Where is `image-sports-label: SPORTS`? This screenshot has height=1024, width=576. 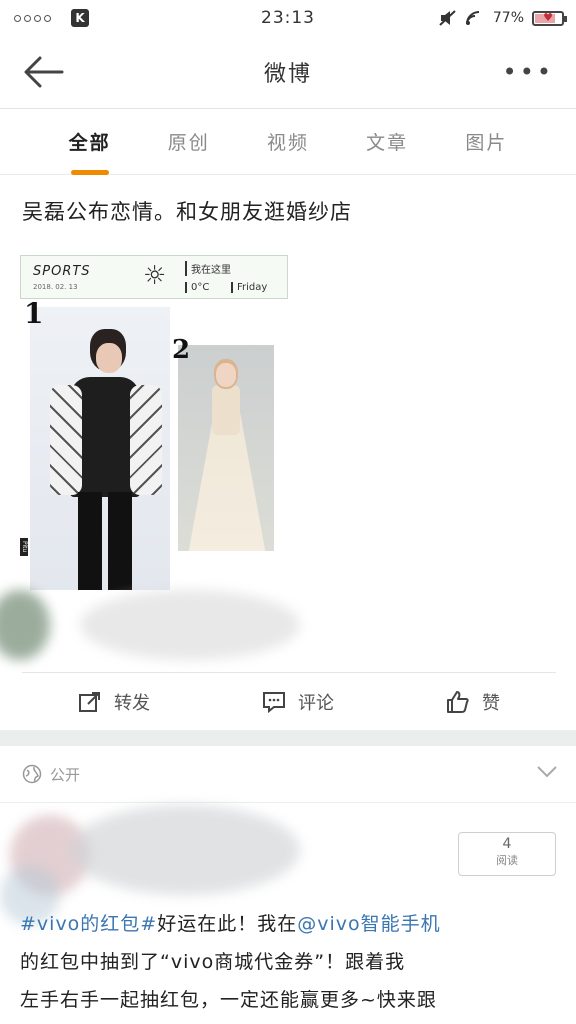 image-sports-label: SPORTS is located at coordinates (62, 271).